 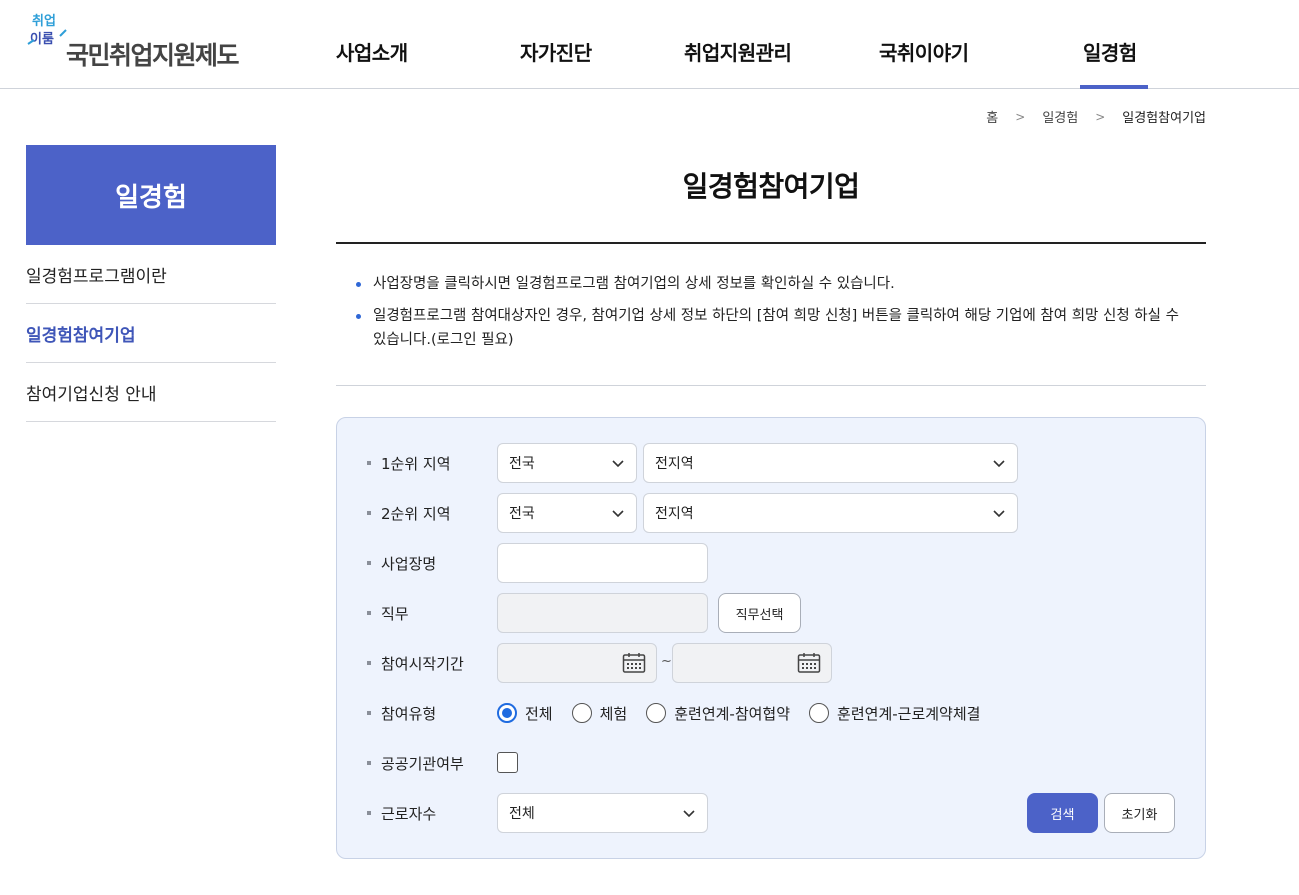 I want to click on region2-sigungu-select: 전지역, so click(x=830, y=513).